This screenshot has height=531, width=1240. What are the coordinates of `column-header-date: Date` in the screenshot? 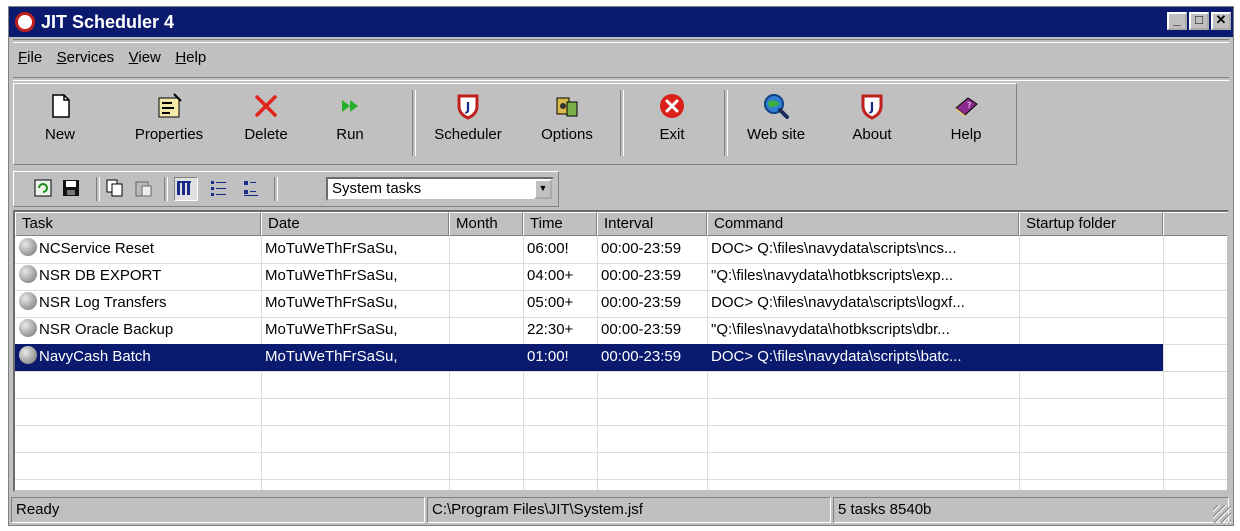 It's located at (355, 224).